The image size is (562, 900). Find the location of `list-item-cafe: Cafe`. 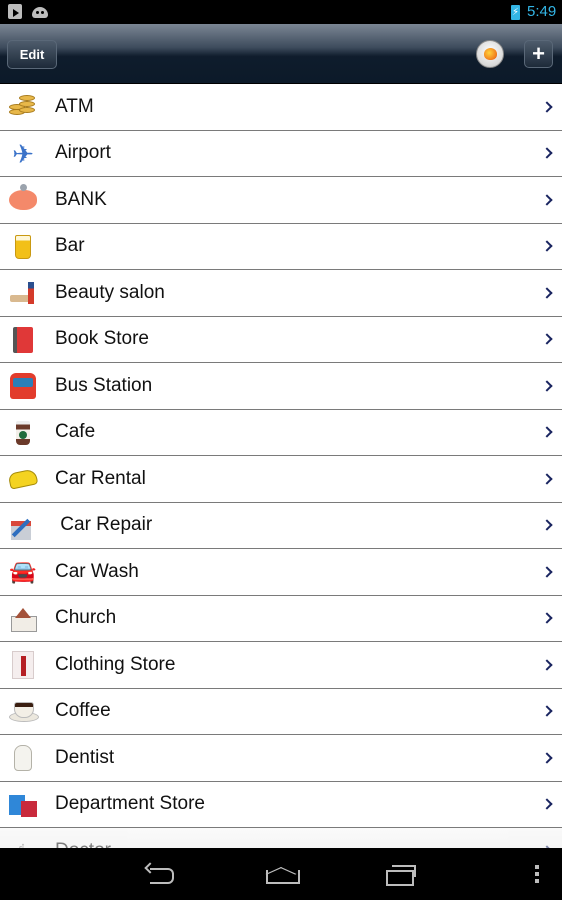

list-item-cafe: Cafe is located at coordinates (281, 432).